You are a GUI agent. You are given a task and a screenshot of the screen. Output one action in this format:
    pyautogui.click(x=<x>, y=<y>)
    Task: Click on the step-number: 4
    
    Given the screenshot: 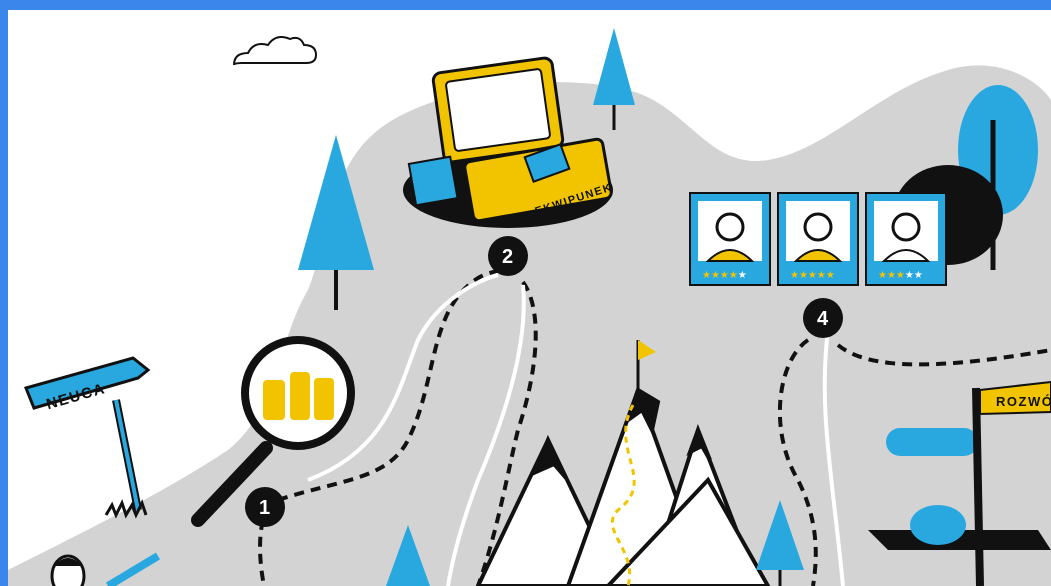 What is the action you would take?
    pyautogui.click(x=823, y=319)
    